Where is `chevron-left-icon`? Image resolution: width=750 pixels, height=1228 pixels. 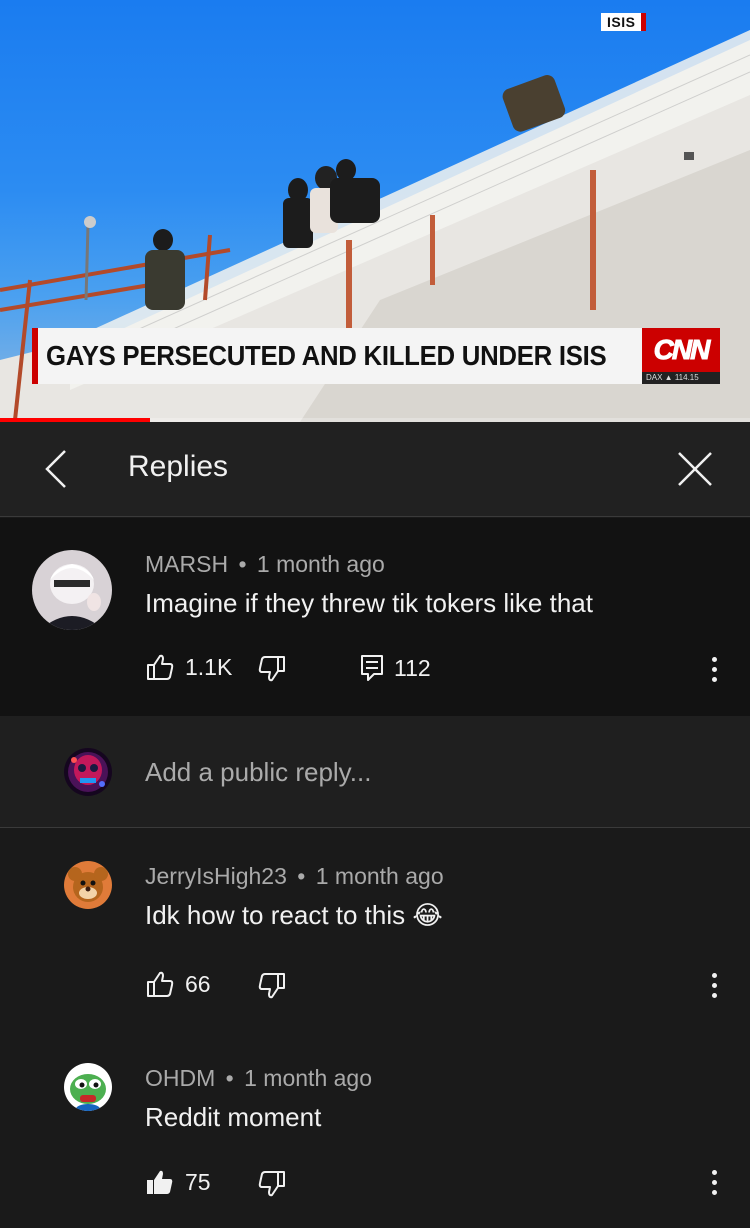
chevron-left-icon is located at coordinates (55, 469).